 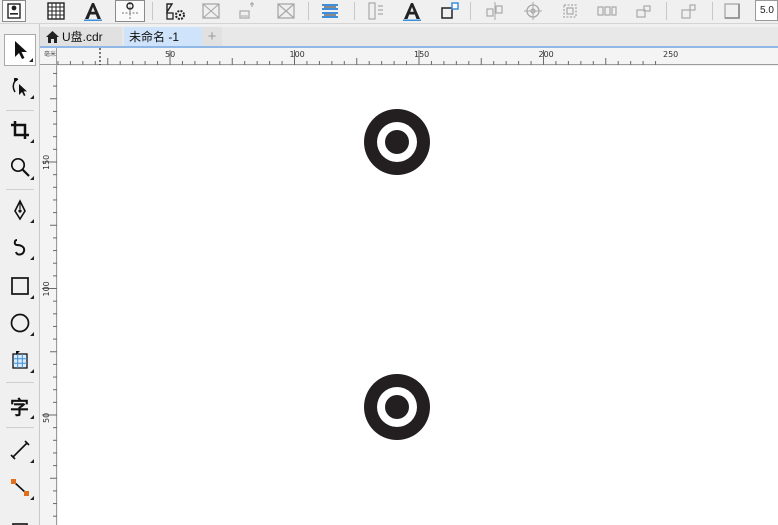 What do you see at coordinates (376, 11) in the screenshot?
I see `text-column-icon` at bounding box center [376, 11].